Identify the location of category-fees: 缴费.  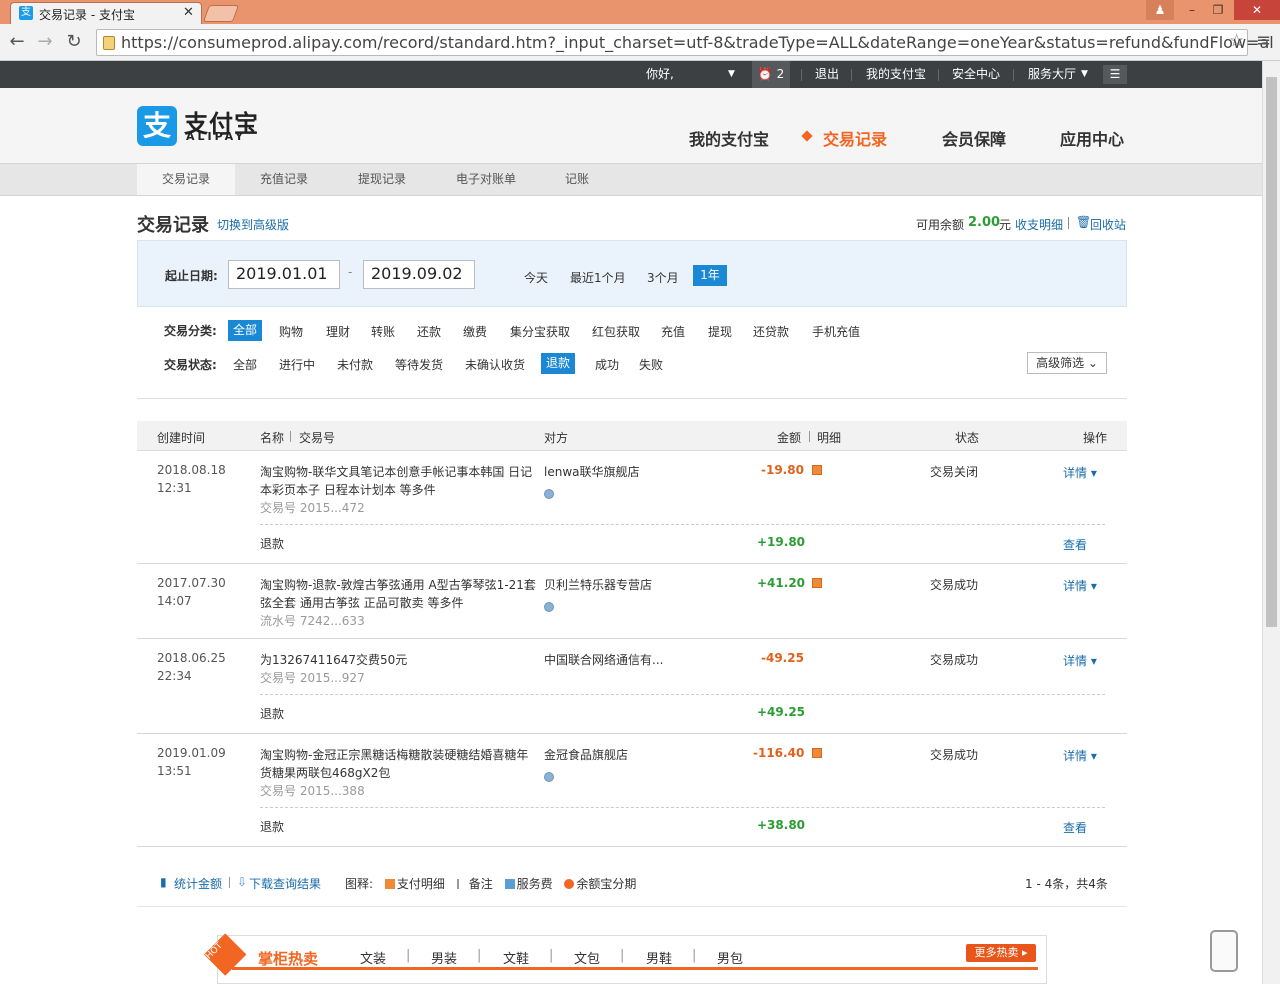
(475, 331).